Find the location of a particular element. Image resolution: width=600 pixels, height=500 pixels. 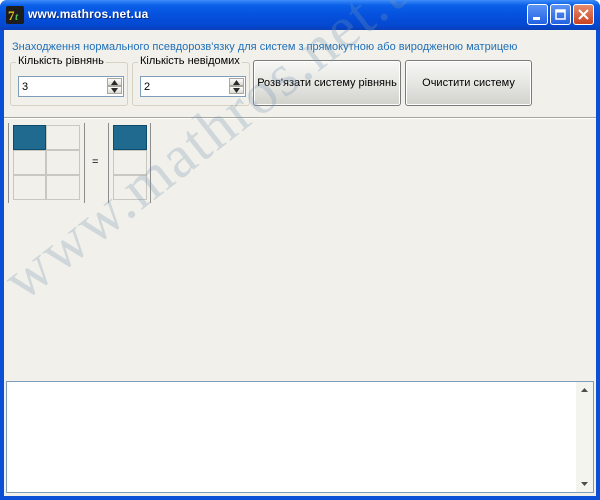

maximize-button is located at coordinates (560, 14).